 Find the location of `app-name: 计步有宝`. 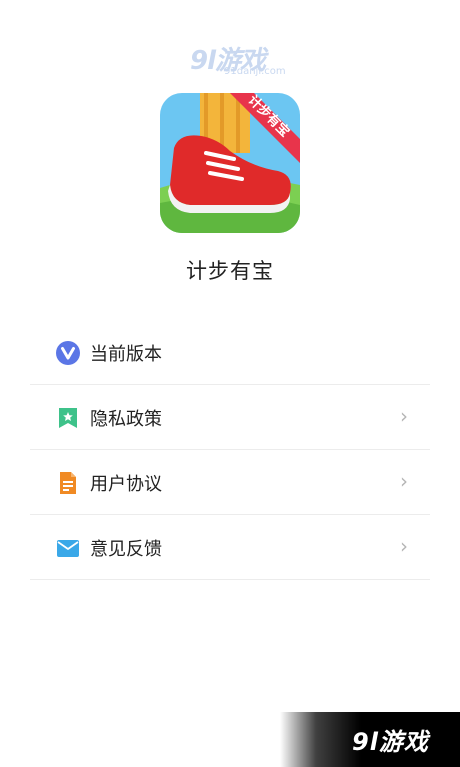

app-name: 计步有宝 is located at coordinates (230, 271).